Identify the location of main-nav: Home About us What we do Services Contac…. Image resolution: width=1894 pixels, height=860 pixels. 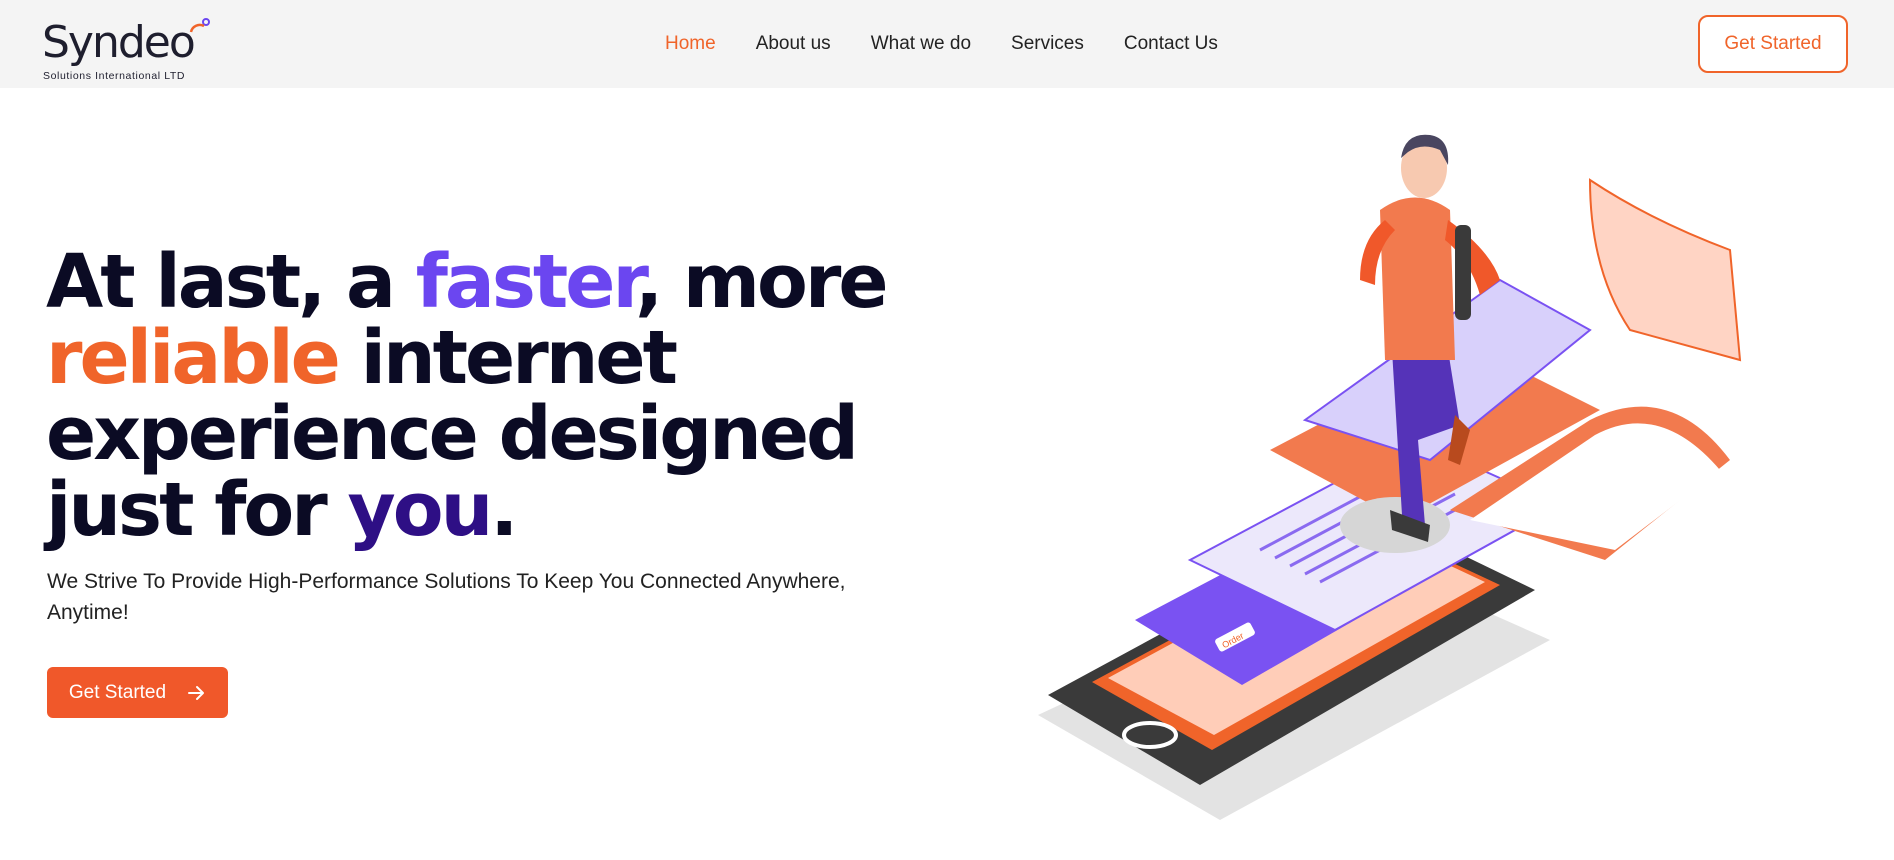
(961, 44).